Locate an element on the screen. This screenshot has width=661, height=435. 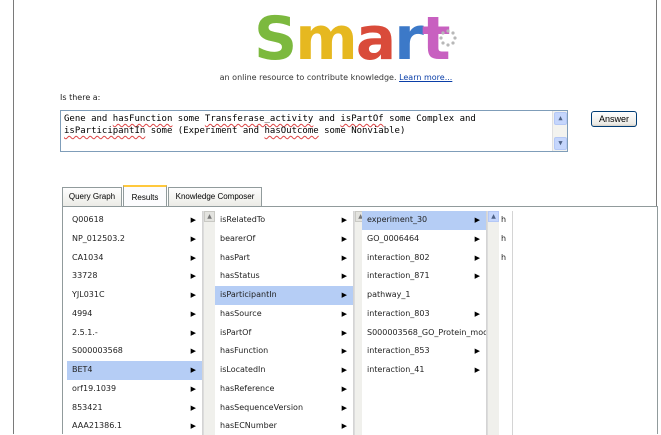
list-item-label: isPartOf is located at coordinates (236, 332).